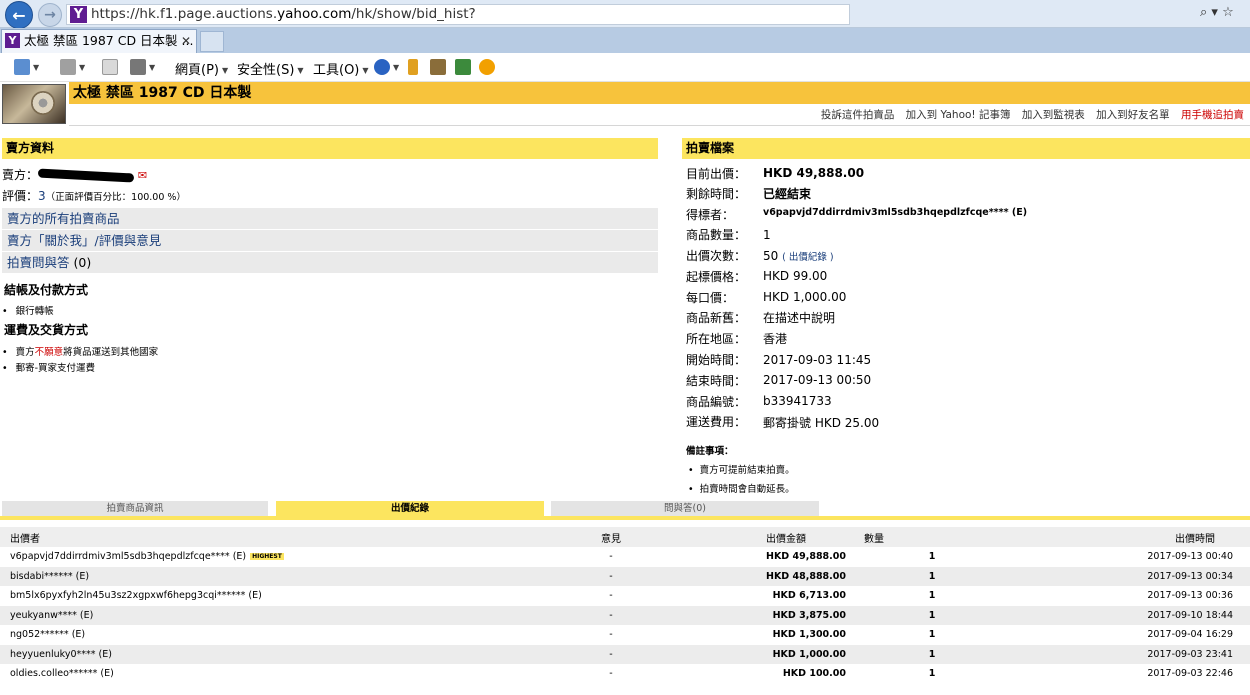  What do you see at coordinates (267, 557) in the screenshot?
I see `highest-badge: HIGHEST` at bounding box center [267, 557].